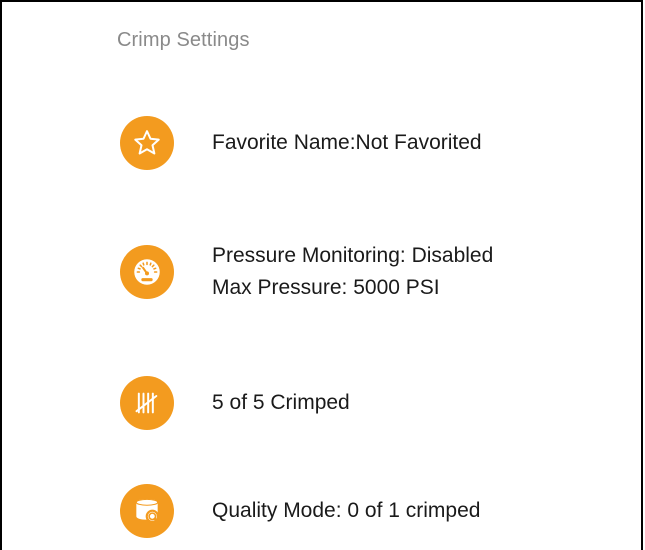 The height and width of the screenshot is (550, 645). I want to click on tally-count-icon, so click(147, 403).